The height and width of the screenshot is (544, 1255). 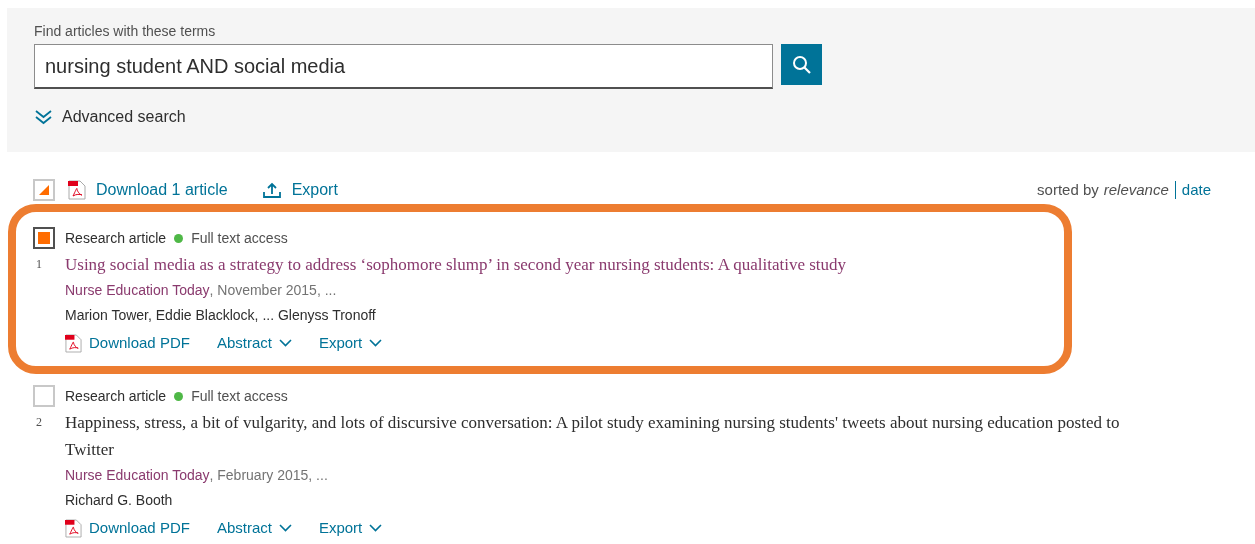 What do you see at coordinates (162, 190) in the screenshot?
I see `download-link: Download 1 article` at bounding box center [162, 190].